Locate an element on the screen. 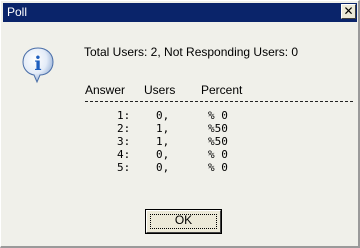 The image size is (360, 248). info-icon-glyph: i is located at coordinates (37, 64).